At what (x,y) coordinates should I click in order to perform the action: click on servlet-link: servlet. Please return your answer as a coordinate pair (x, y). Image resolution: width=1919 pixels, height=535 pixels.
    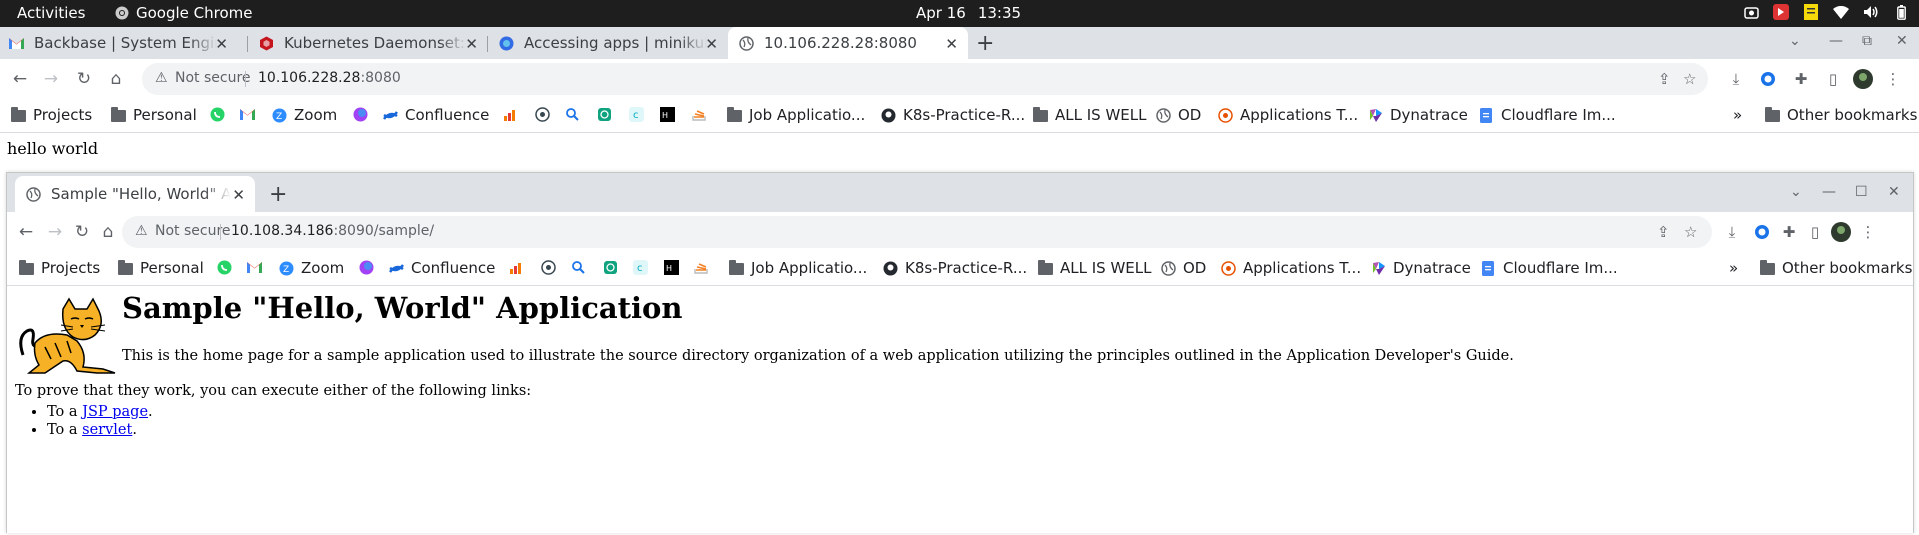
    Looking at the image, I should click on (107, 430).